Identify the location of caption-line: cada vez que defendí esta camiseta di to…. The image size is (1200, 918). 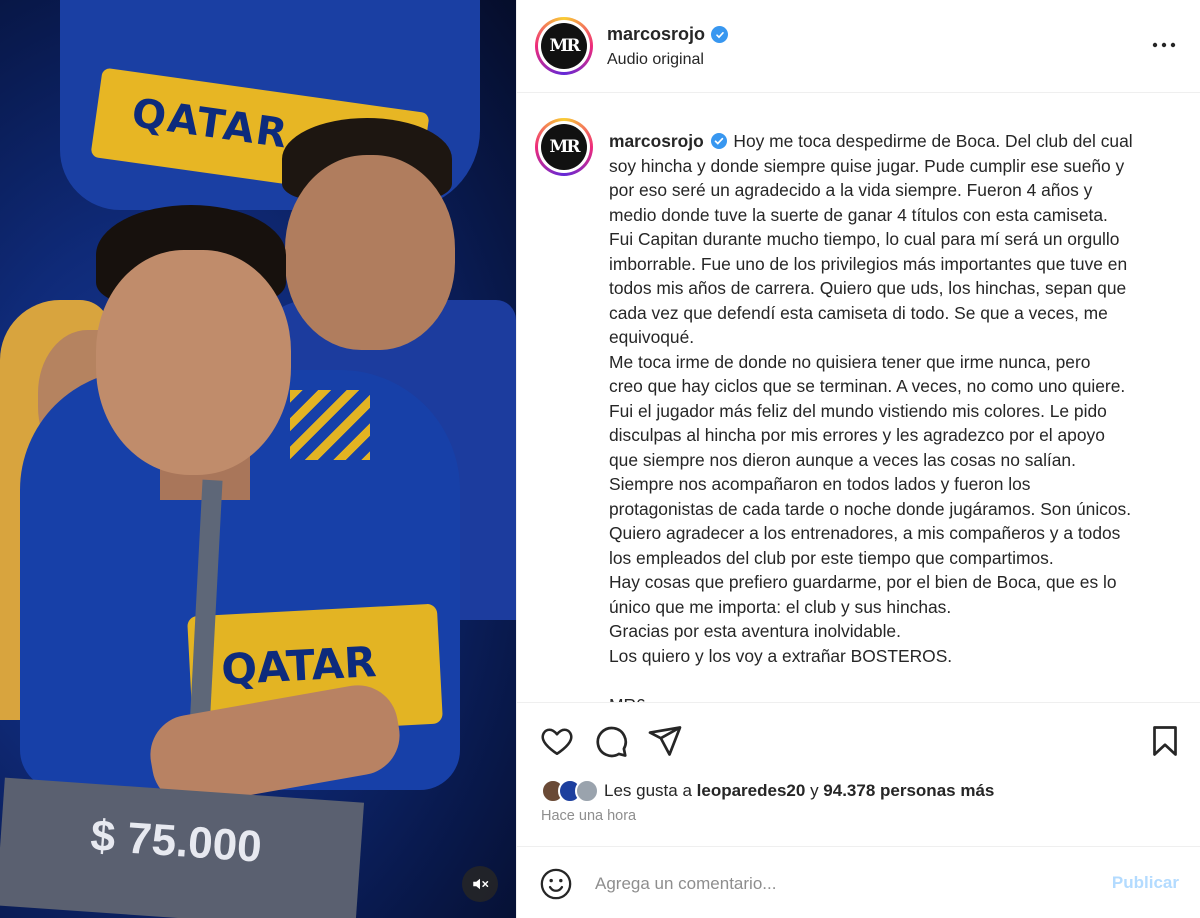
(858, 312).